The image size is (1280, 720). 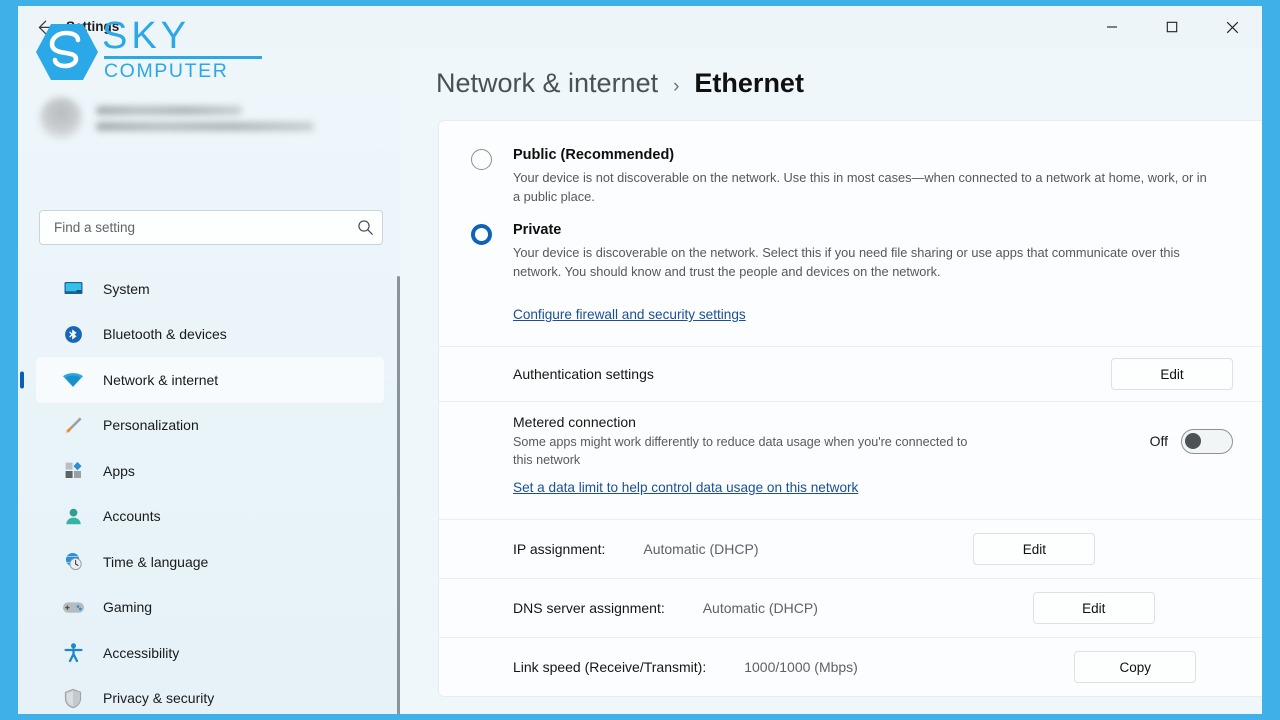 I want to click on configure-firewall-link: Configure firewall and security settings, so click(x=629, y=314).